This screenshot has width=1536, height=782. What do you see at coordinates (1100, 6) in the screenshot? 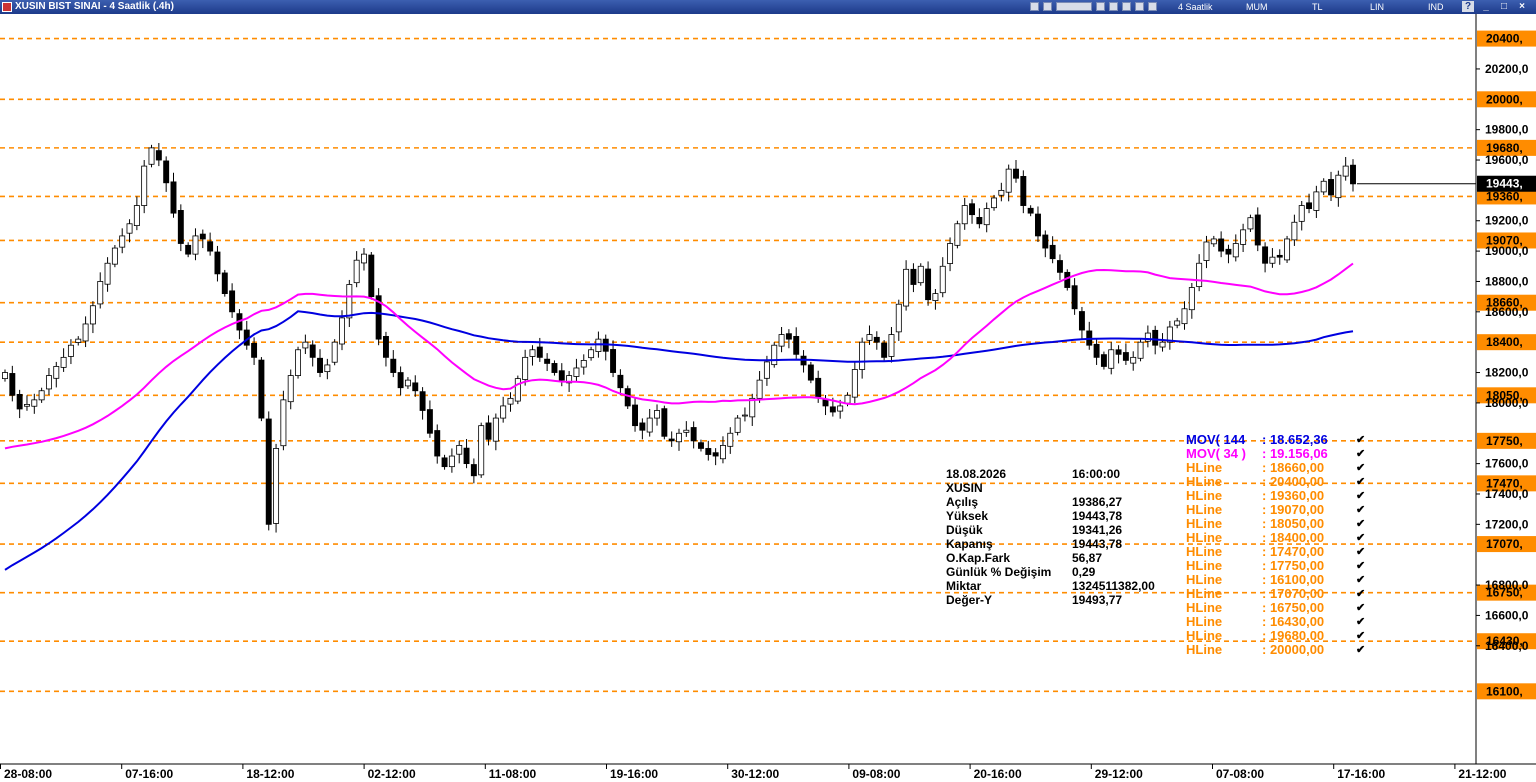
I see `toolbar-icon-grid` at bounding box center [1100, 6].